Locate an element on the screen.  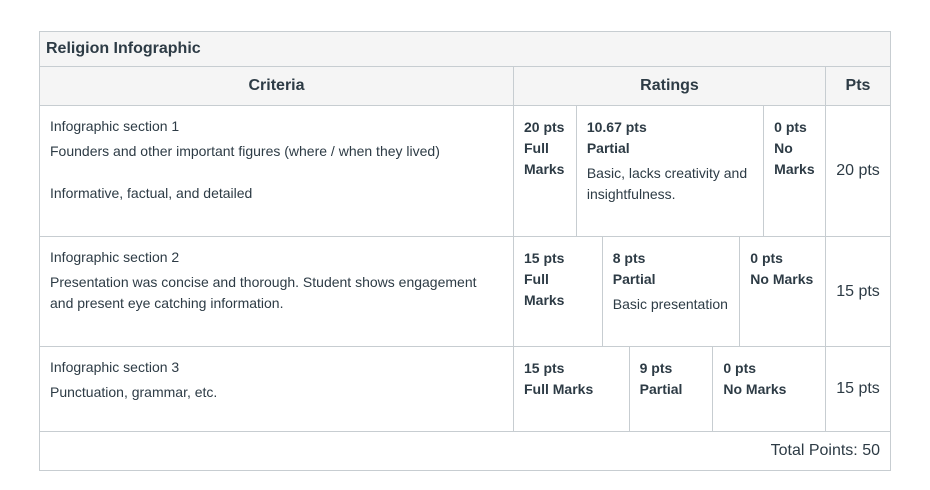
rating-partial: 9 pts Partial is located at coordinates (672, 389).